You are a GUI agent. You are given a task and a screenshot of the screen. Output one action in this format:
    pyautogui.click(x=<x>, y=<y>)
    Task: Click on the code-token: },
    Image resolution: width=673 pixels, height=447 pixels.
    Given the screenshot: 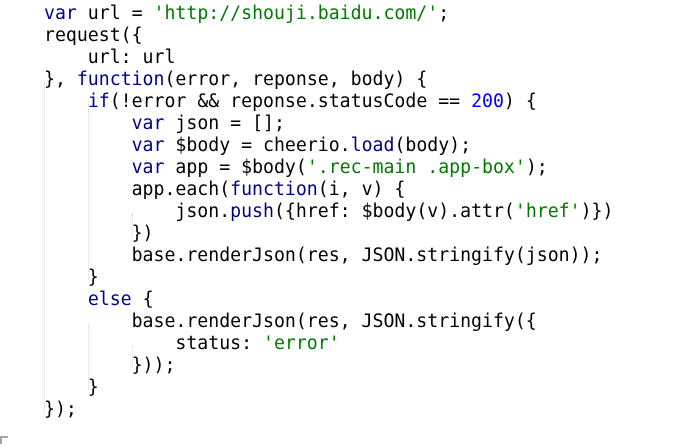 What is the action you would take?
    pyautogui.click(x=60, y=79)
    